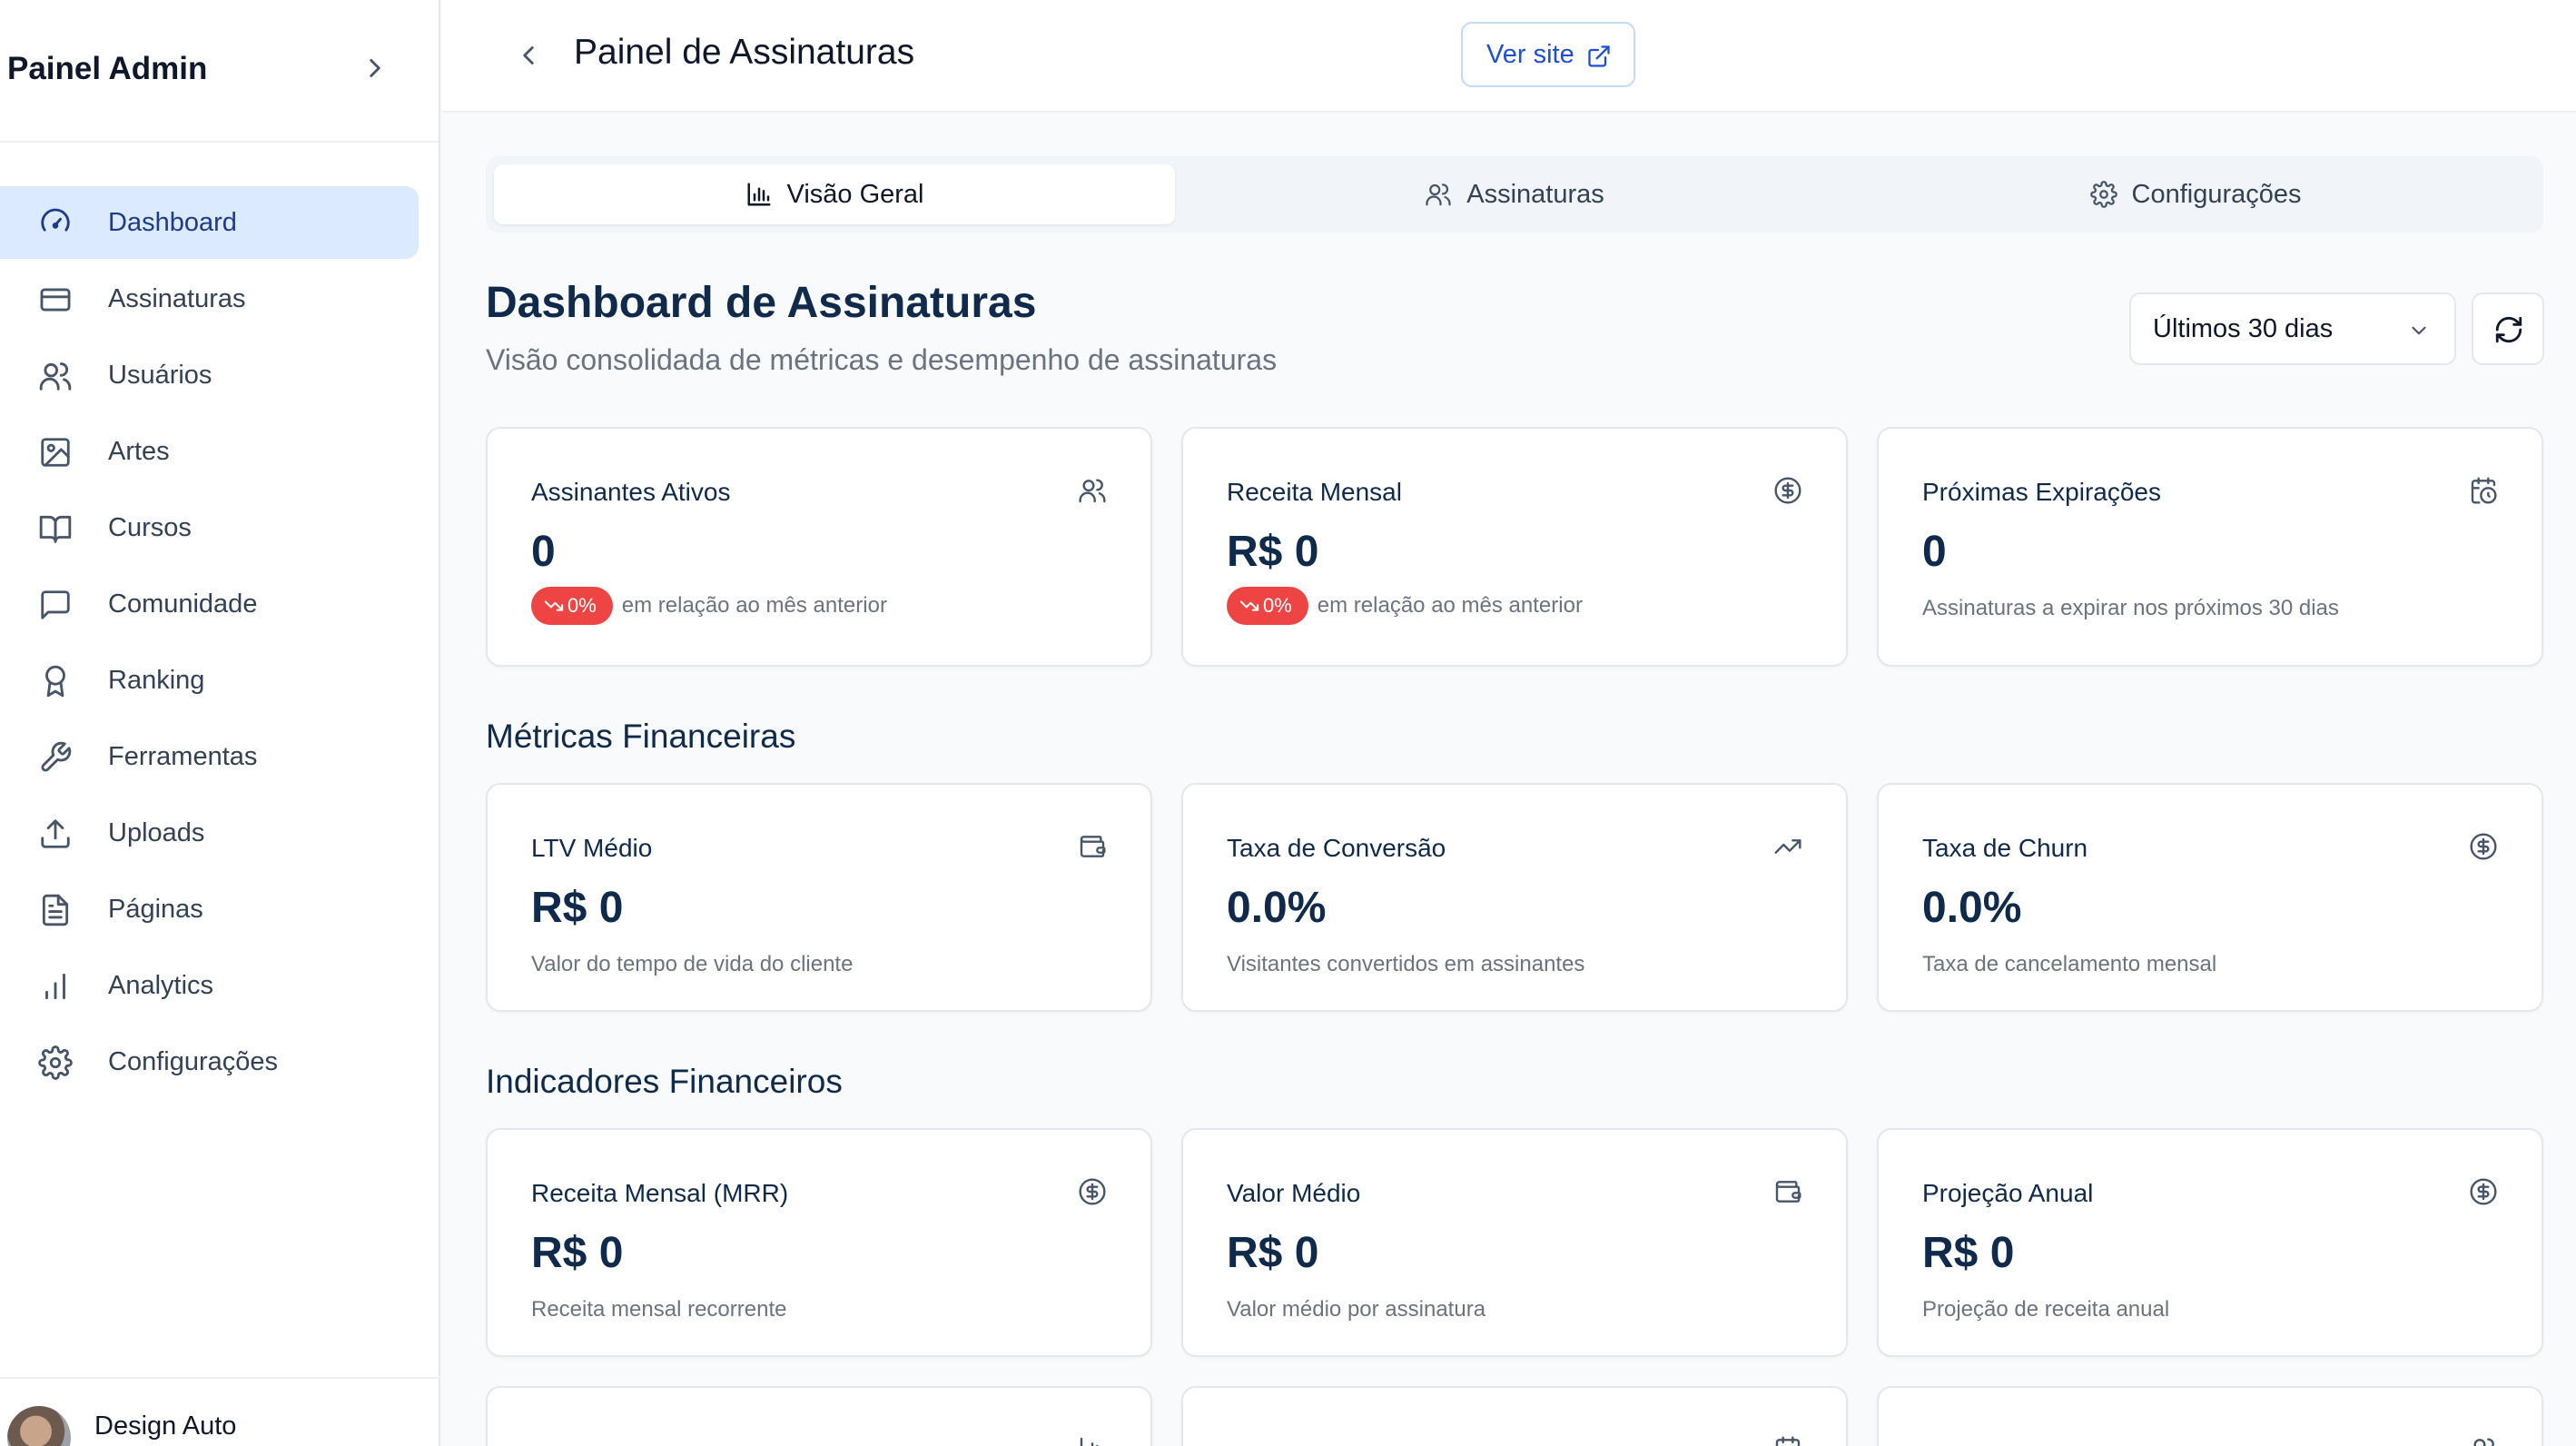 The height and width of the screenshot is (1446, 2576). Describe the element at coordinates (2243, 328) in the screenshot. I see `period-select-value: Últimos 30 dias` at that location.